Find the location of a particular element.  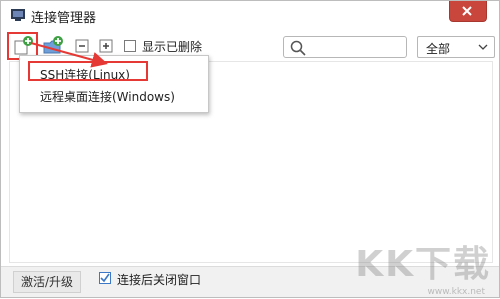

close-after-connect-label: 连接后关闭窗口 is located at coordinates (159, 280).